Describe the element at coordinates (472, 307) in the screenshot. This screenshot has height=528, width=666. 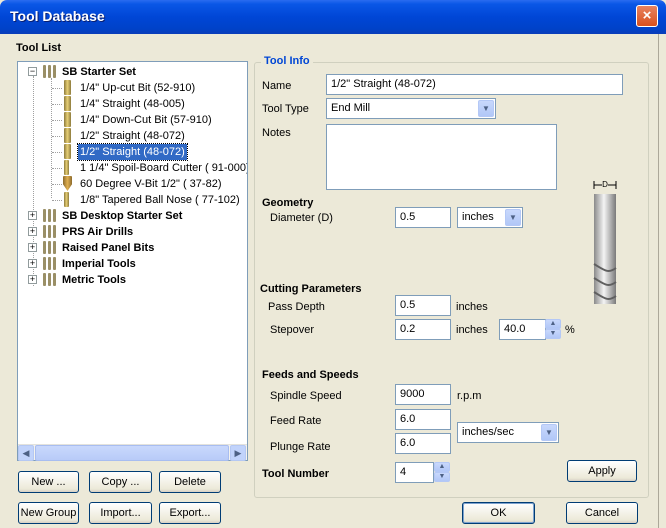
I see `pass-depth-unit: inches` at that location.